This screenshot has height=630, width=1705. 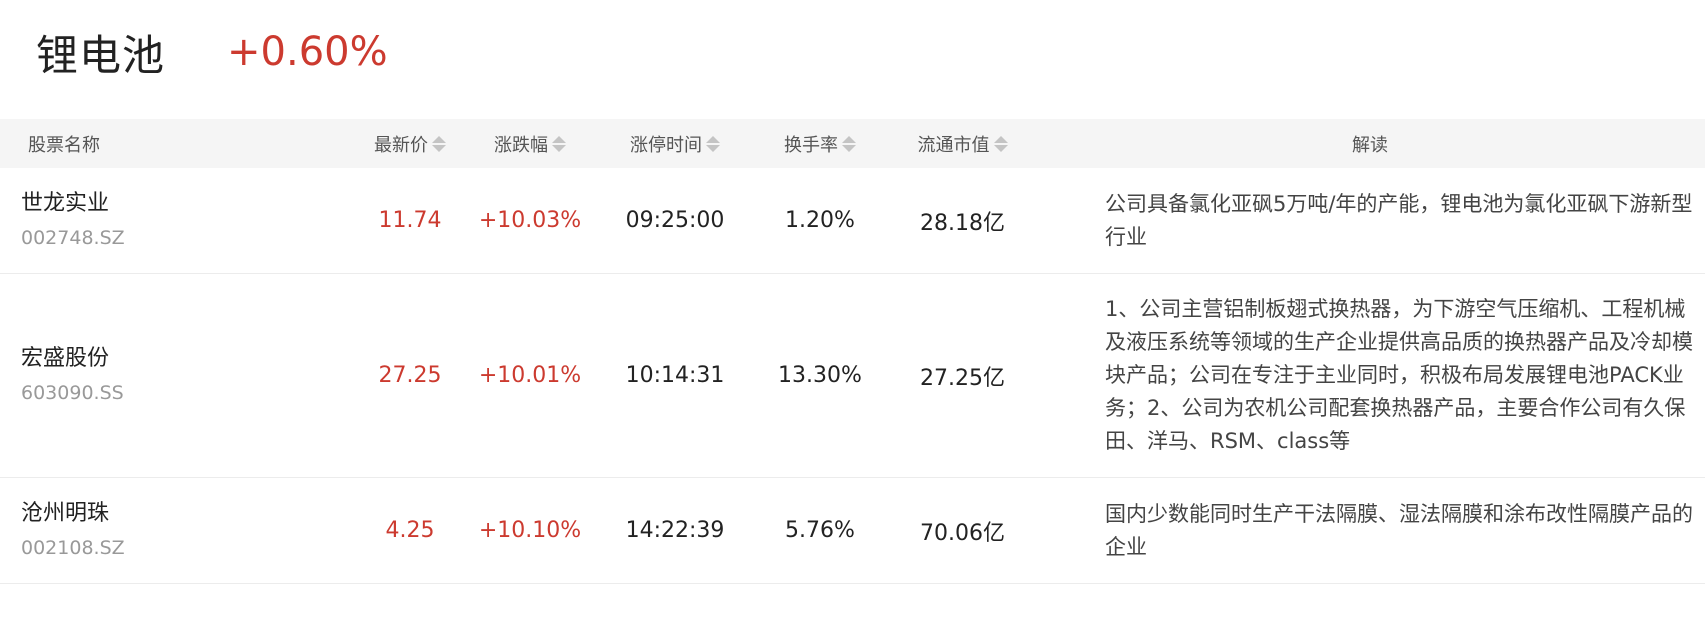 I want to click on column-header-limit-time: 涨停时间, so click(x=675, y=144).